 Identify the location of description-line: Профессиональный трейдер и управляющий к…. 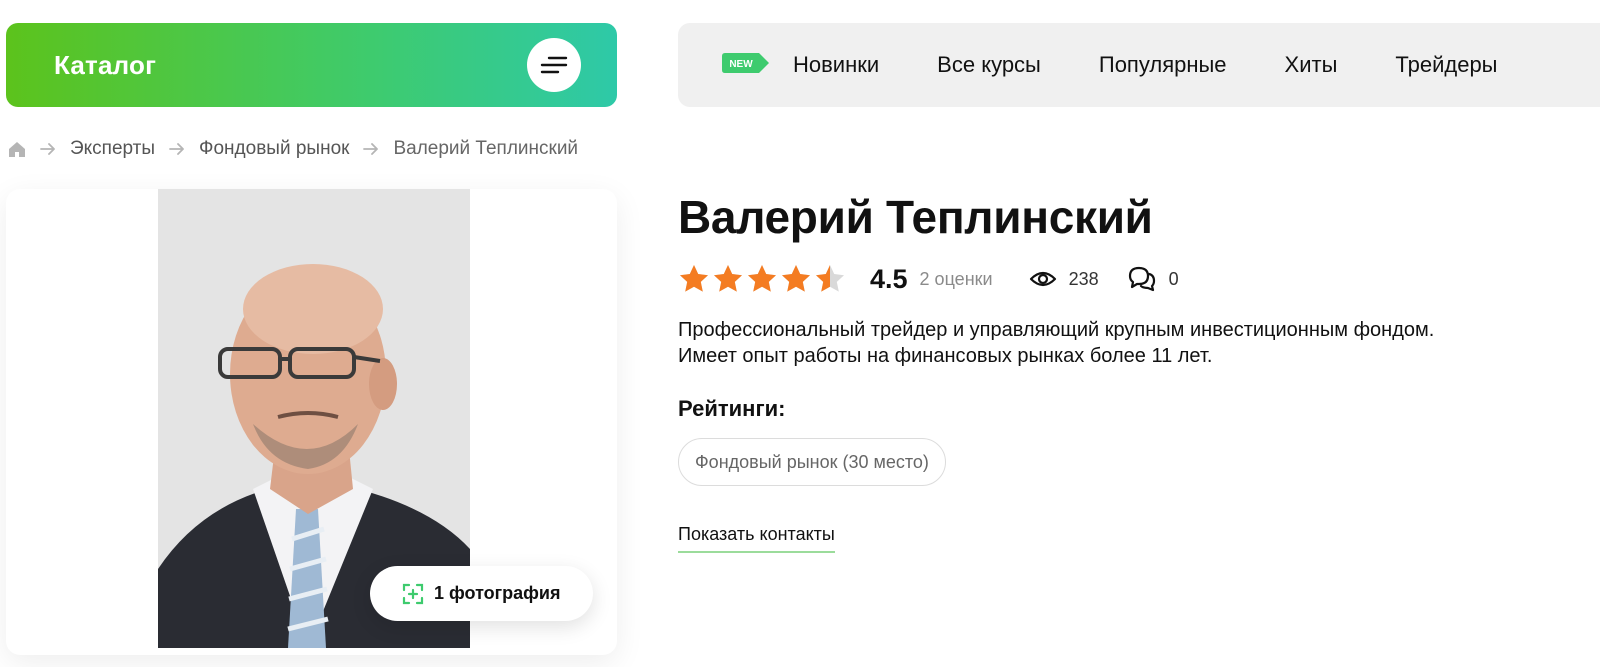
(1056, 330).